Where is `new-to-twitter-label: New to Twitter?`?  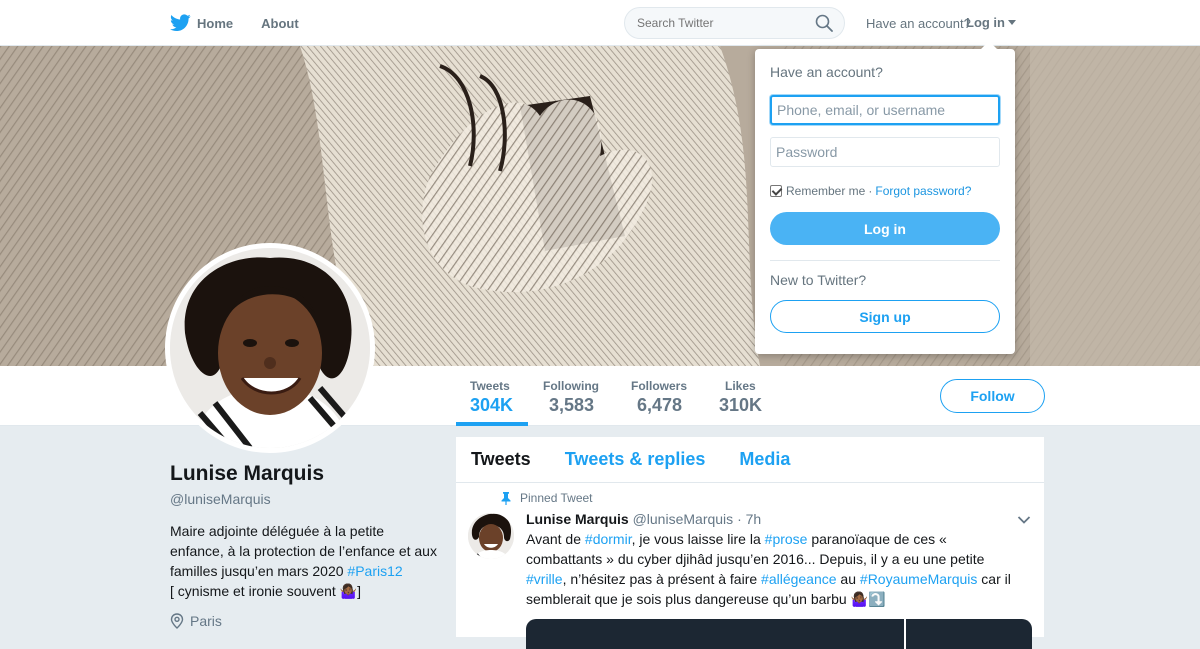 new-to-twitter-label: New to Twitter? is located at coordinates (818, 280).